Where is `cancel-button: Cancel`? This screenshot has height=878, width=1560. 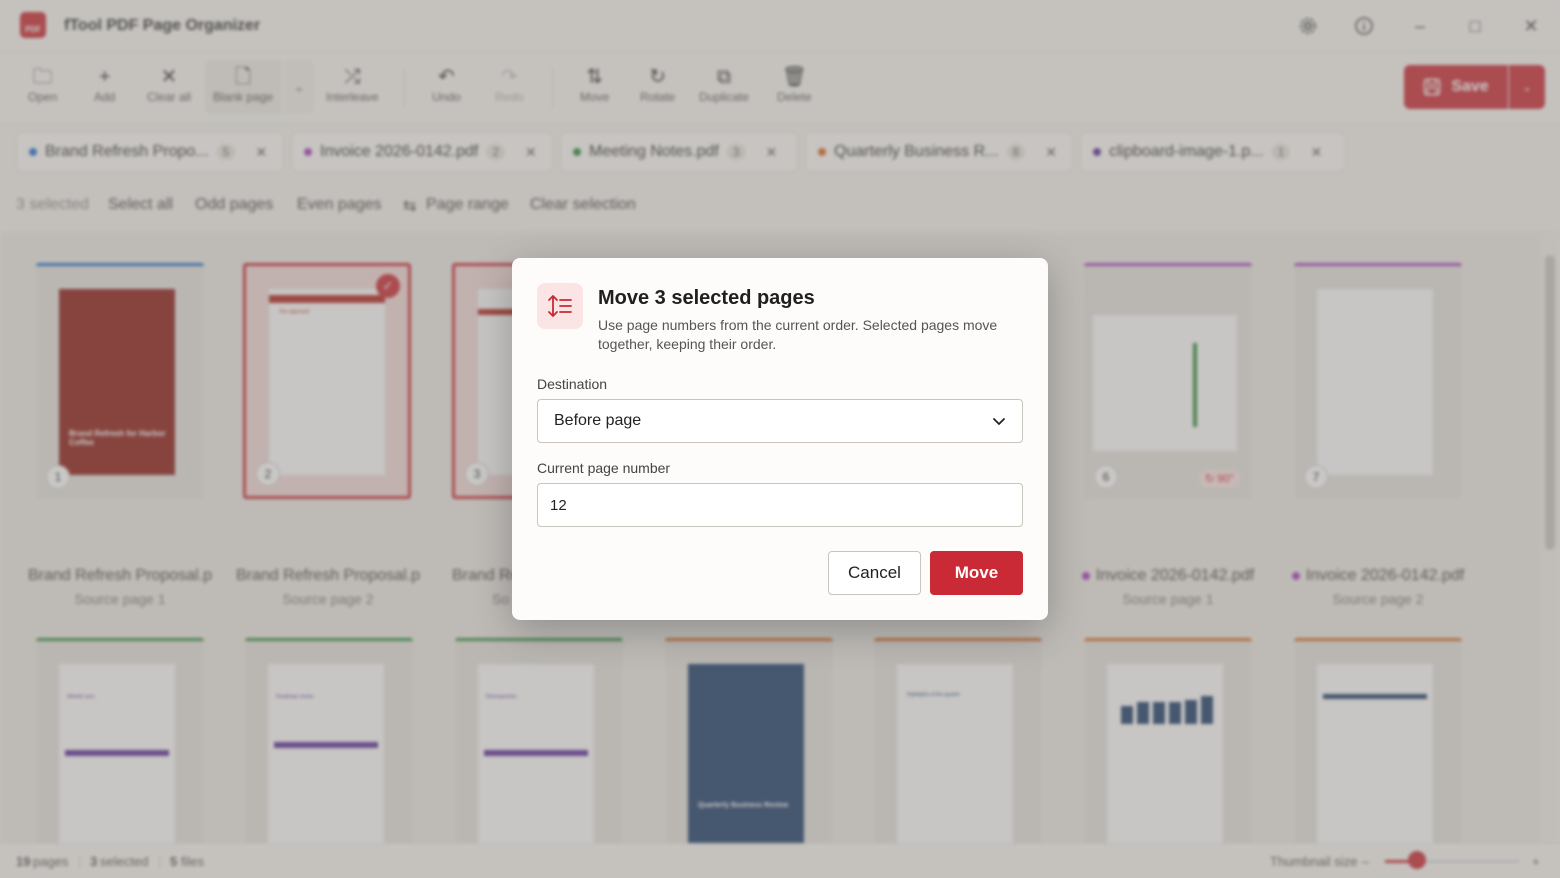
cancel-button: Cancel is located at coordinates (874, 573).